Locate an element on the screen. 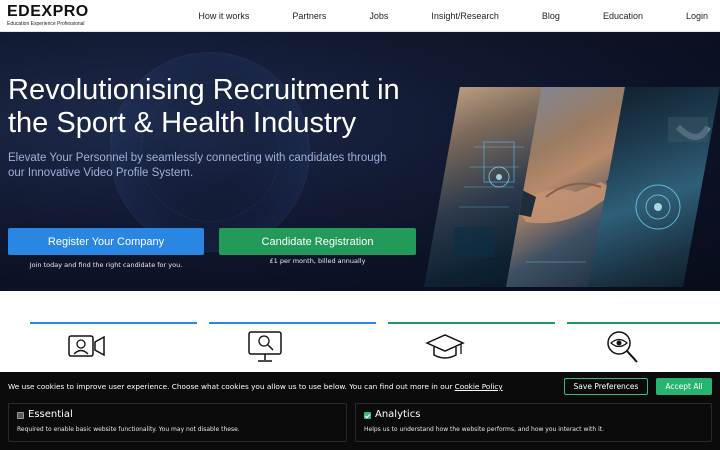  candidate-note: £1 per month, billed annually is located at coordinates (317, 261).